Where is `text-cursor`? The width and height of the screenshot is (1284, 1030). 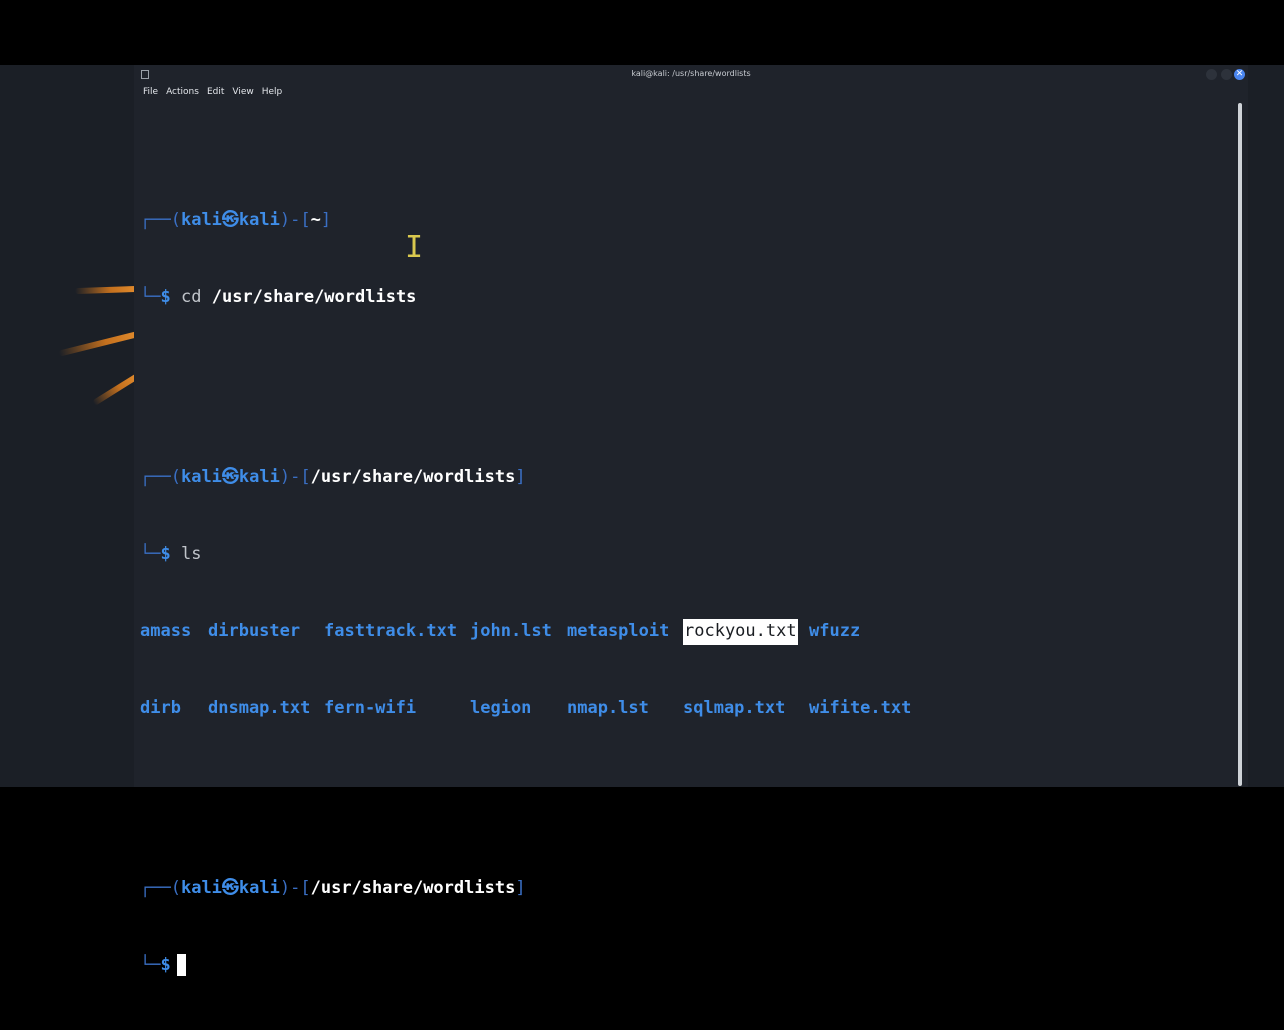 text-cursor is located at coordinates (181, 965).